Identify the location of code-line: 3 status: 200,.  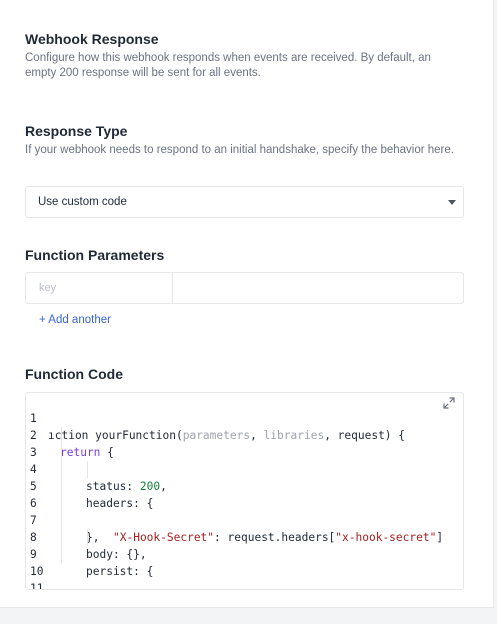
(244, 460).